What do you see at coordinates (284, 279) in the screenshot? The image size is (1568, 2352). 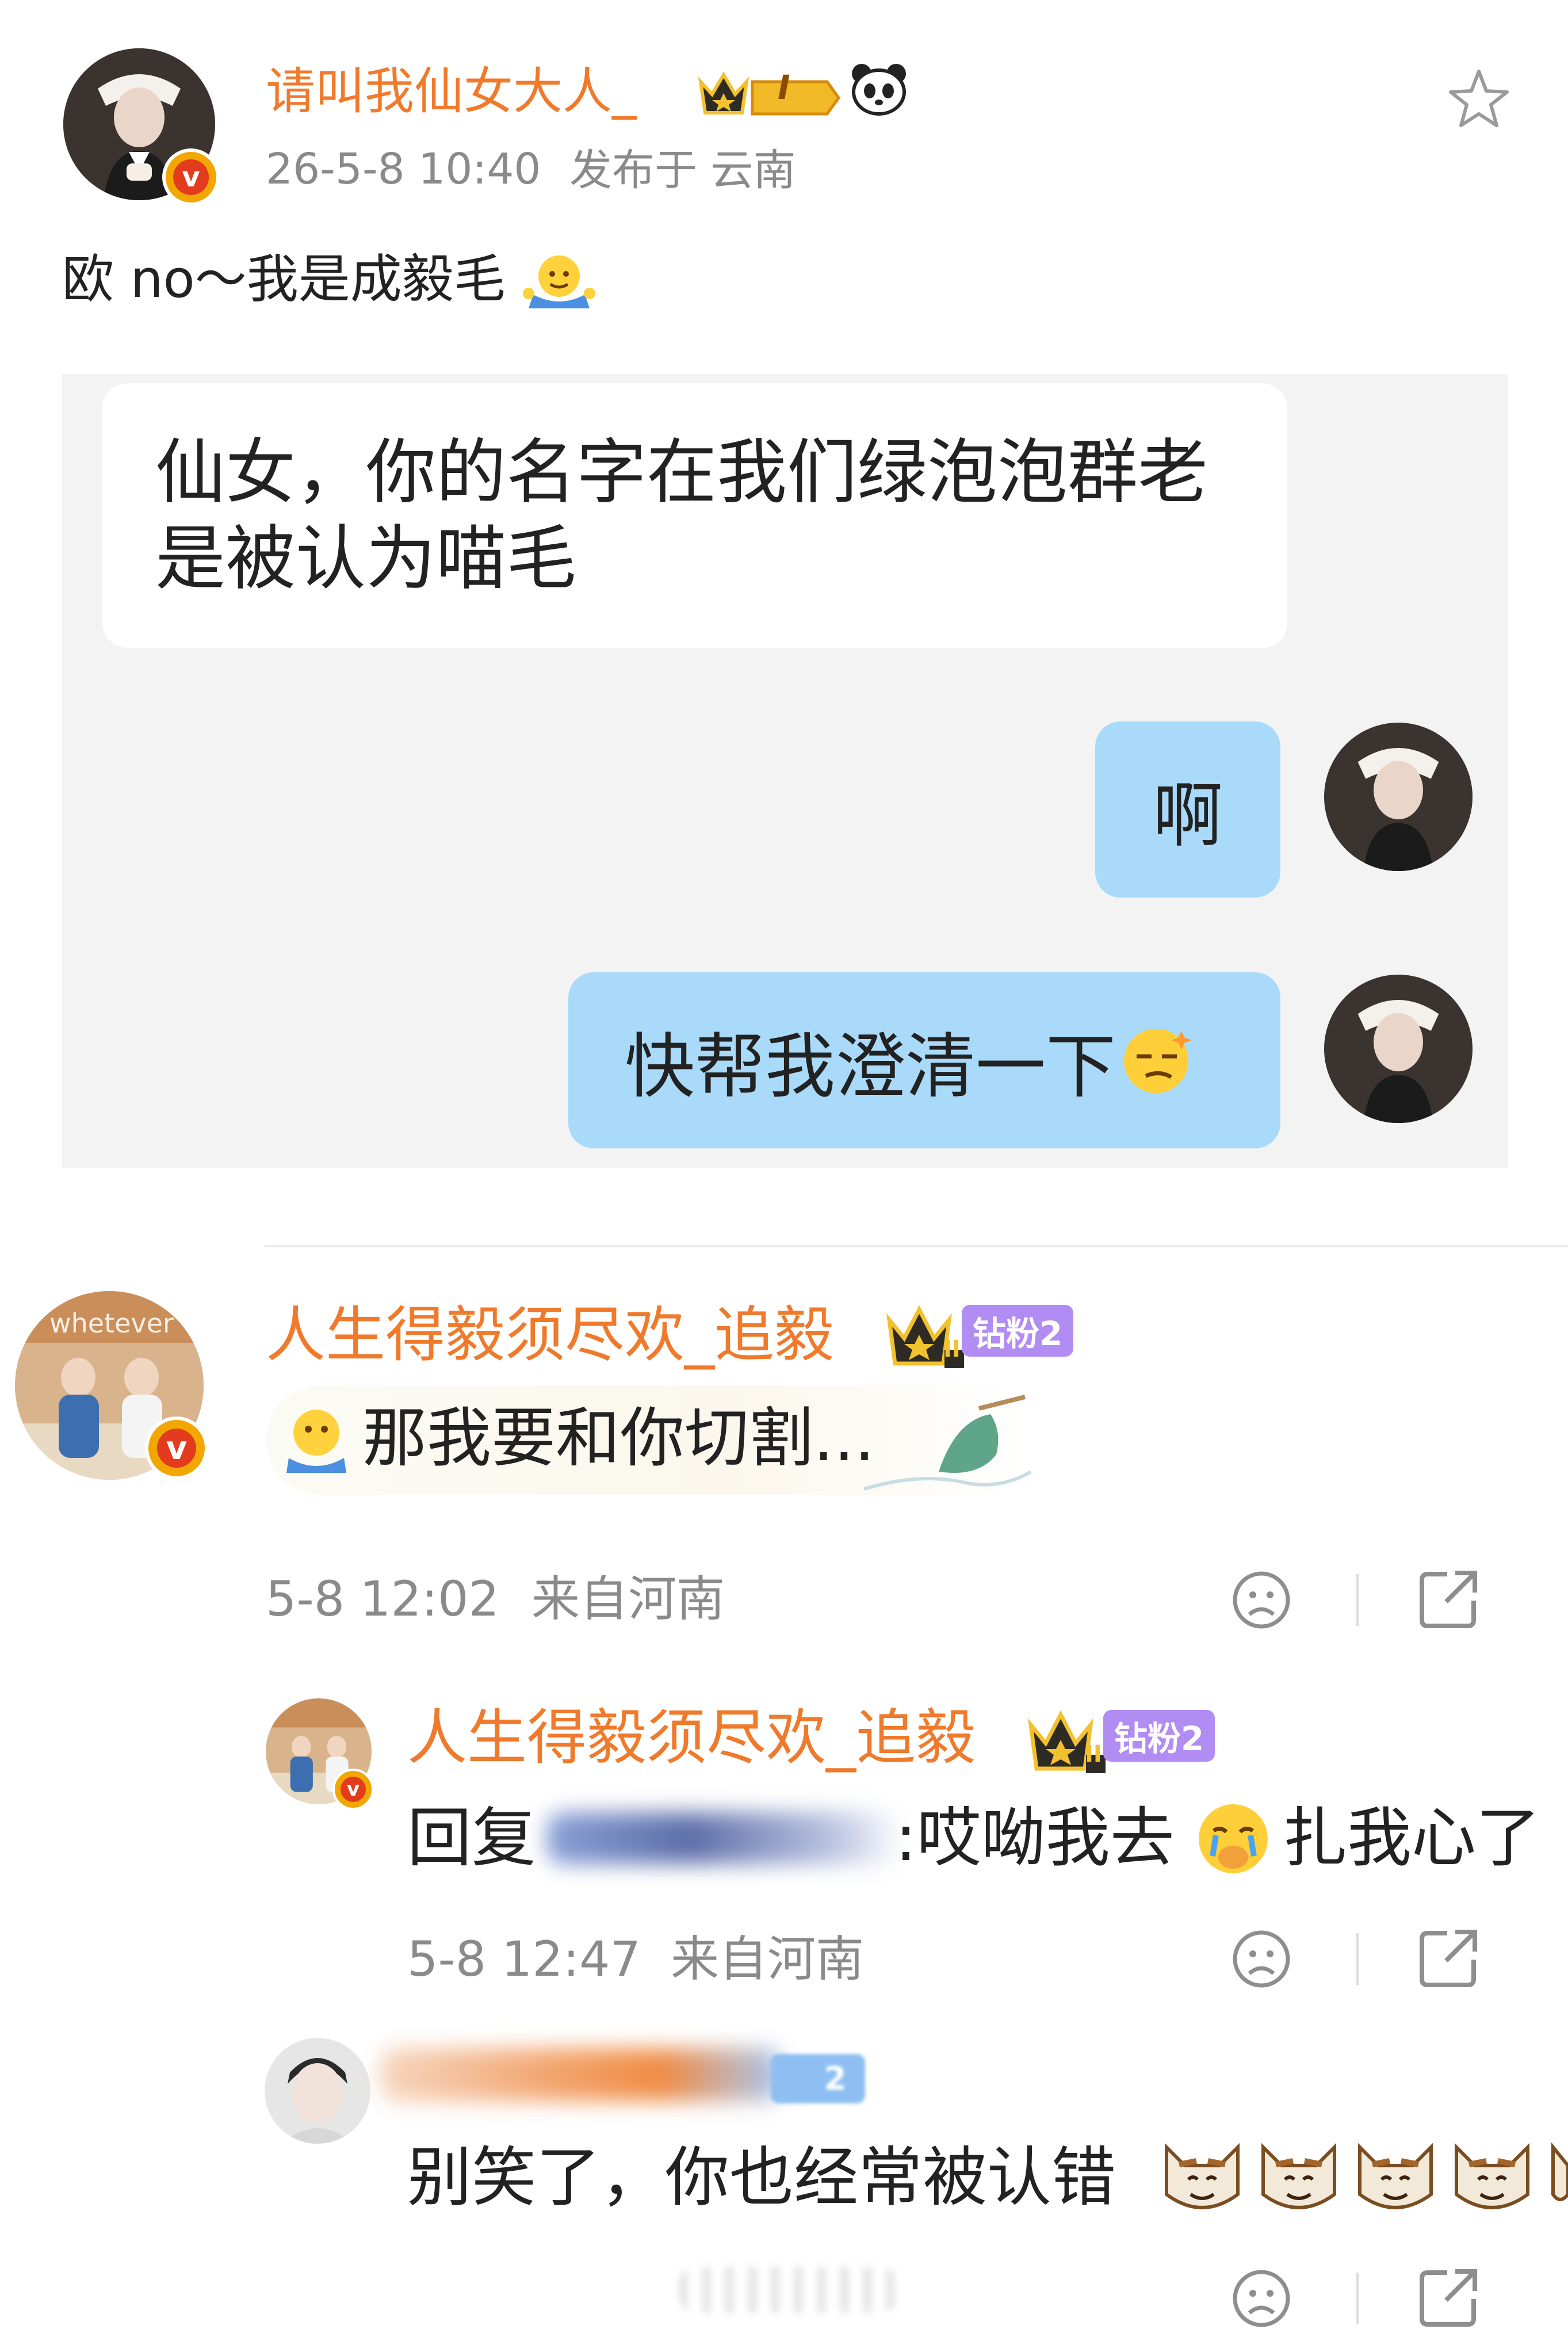 I see `post-text-content: 欧 no～我是成毅毛` at bounding box center [284, 279].